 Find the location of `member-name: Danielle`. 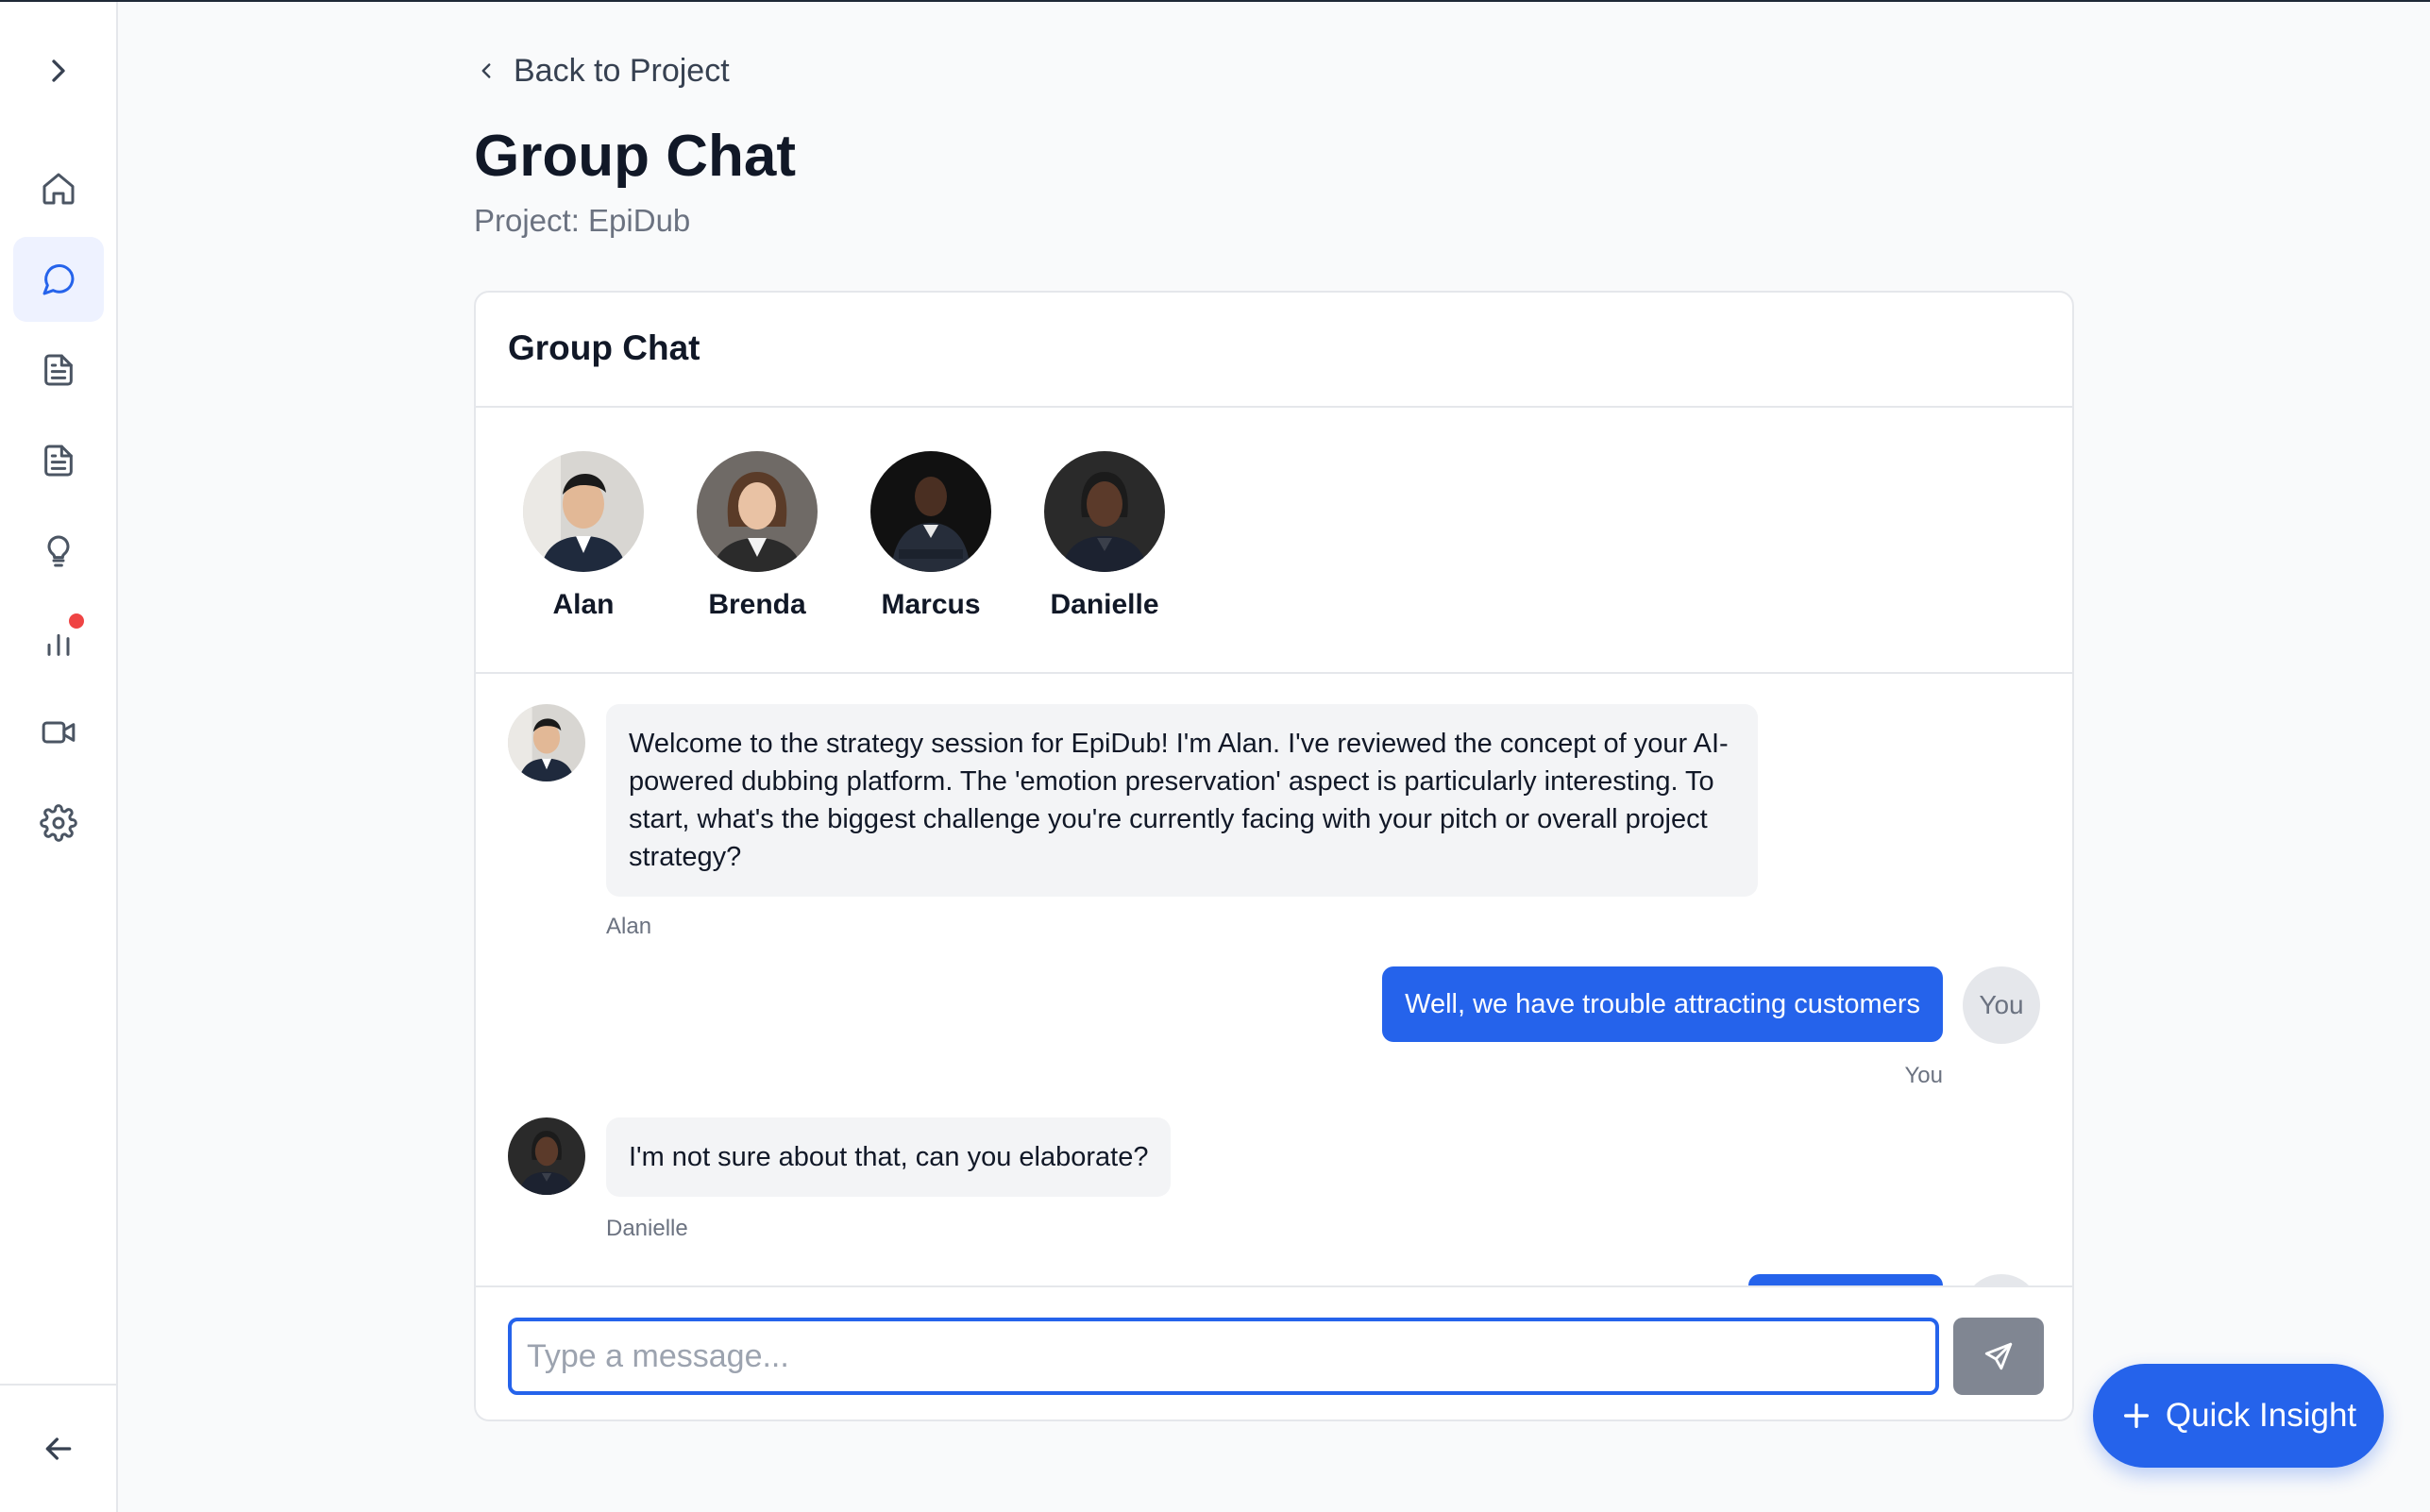

member-name: Danielle is located at coordinates (1104, 604).